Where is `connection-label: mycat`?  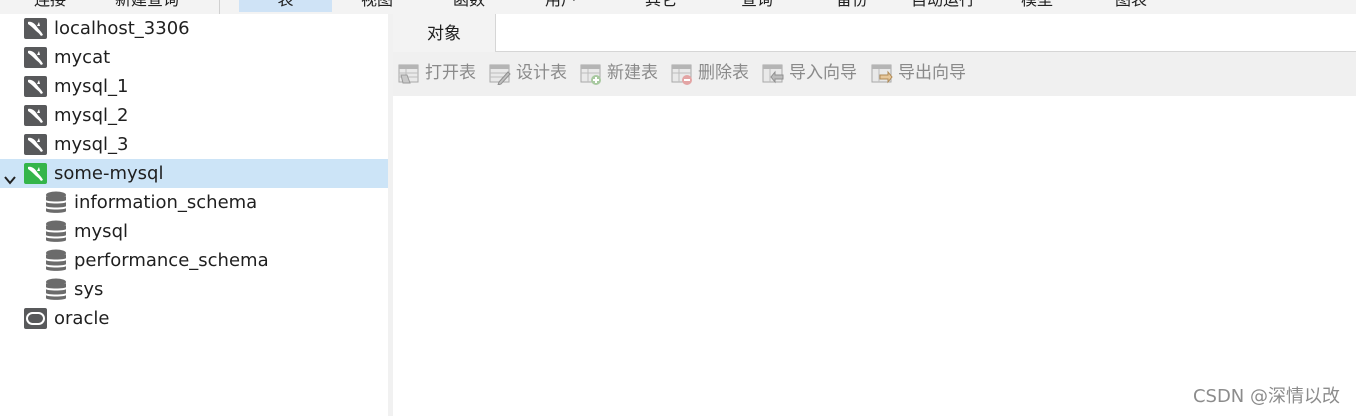
connection-label: mycat is located at coordinates (82, 57).